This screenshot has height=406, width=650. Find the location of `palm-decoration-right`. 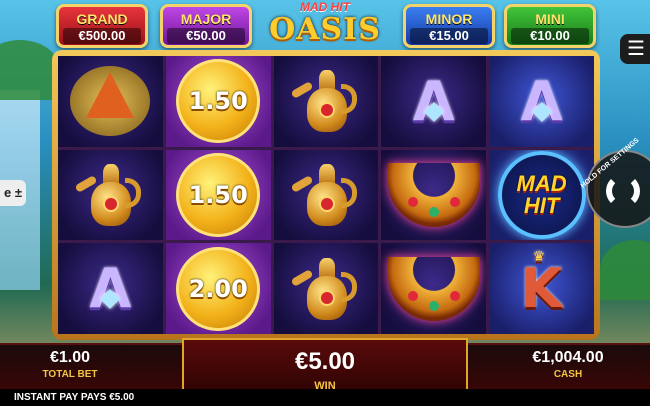

palm-decoration-right is located at coordinates (625, 270).